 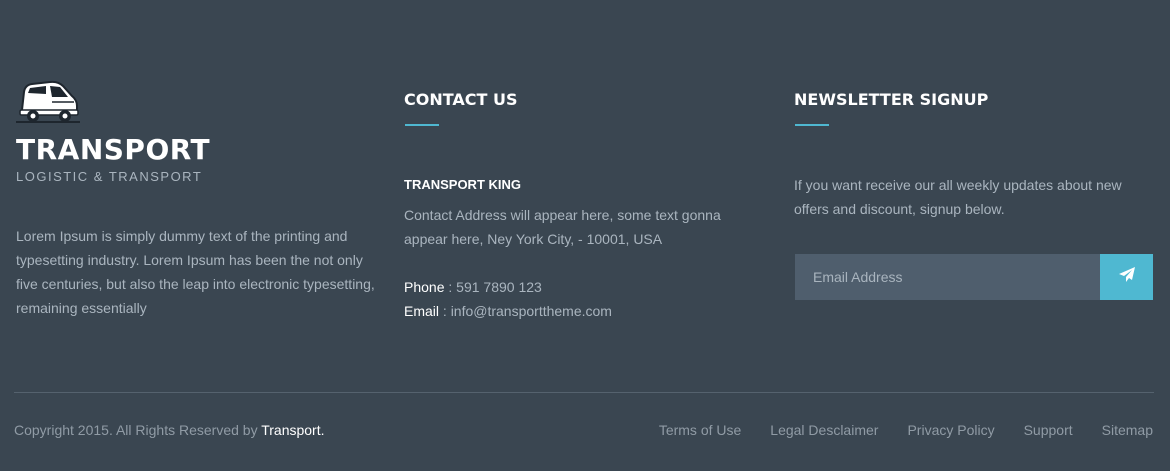 What do you see at coordinates (461, 99) in the screenshot?
I see `contact-heading: CONTACT US` at bounding box center [461, 99].